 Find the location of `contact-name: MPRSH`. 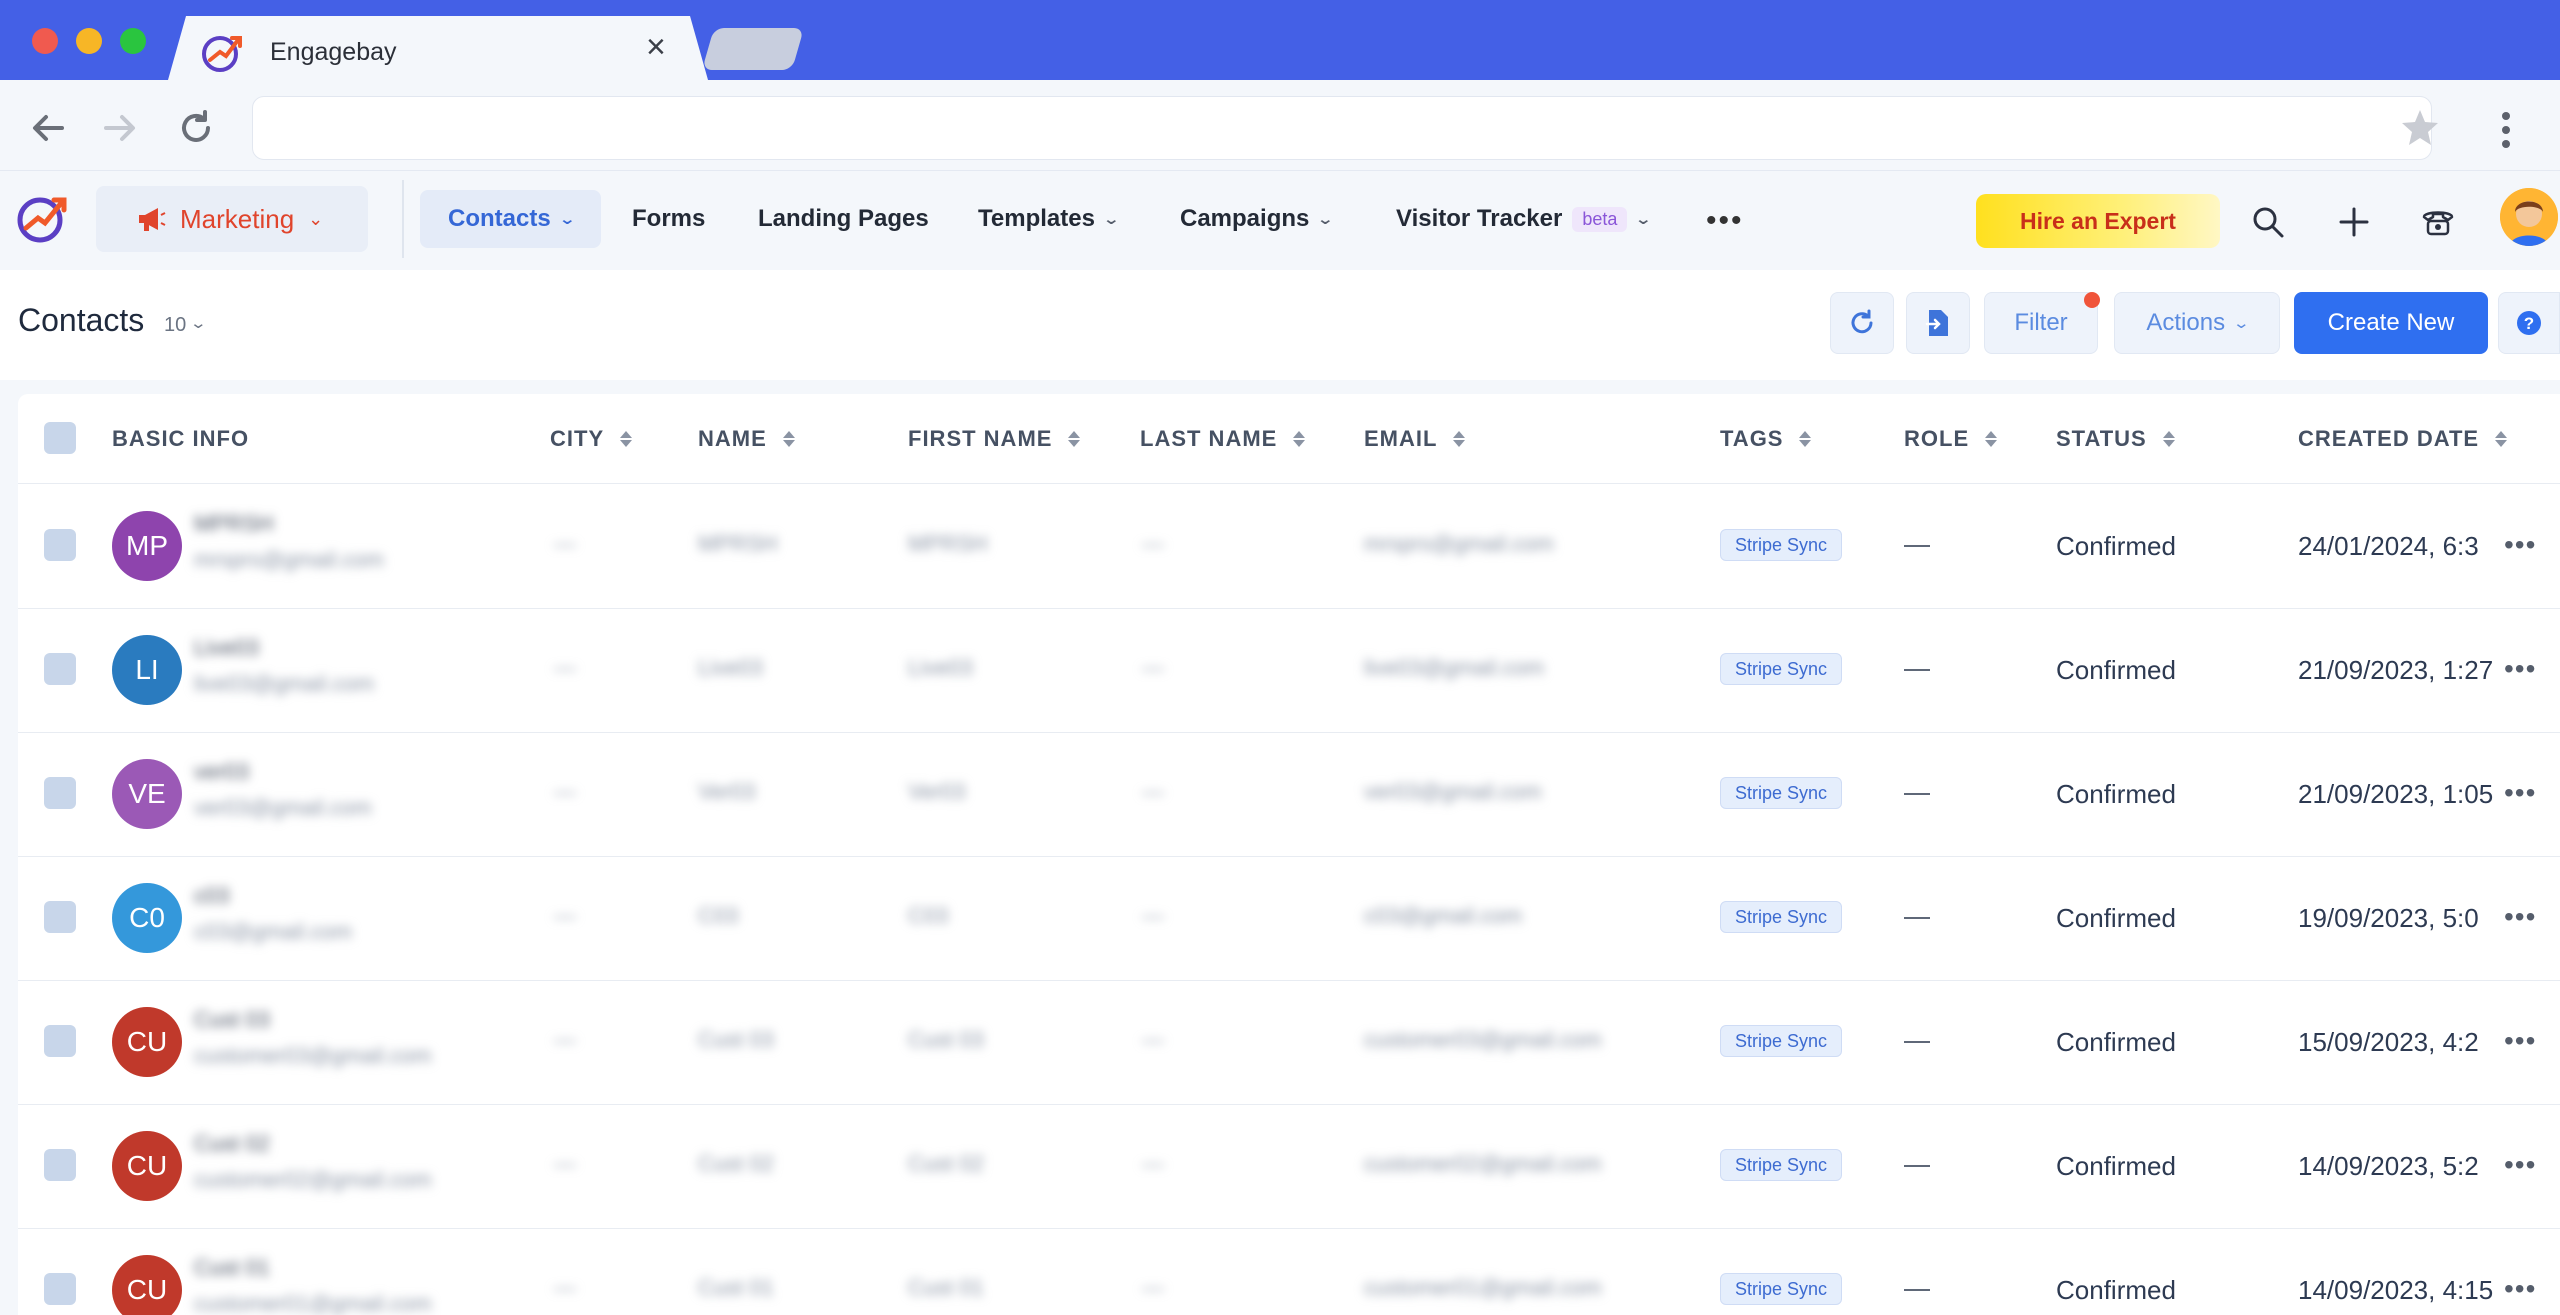

contact-name: MPRSH is located at coordinates (233, 524).